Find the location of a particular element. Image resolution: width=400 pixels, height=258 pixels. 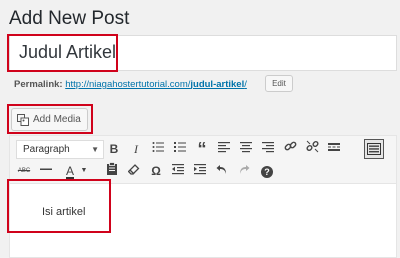

align-center-icon is located at coordinates (246, 149).